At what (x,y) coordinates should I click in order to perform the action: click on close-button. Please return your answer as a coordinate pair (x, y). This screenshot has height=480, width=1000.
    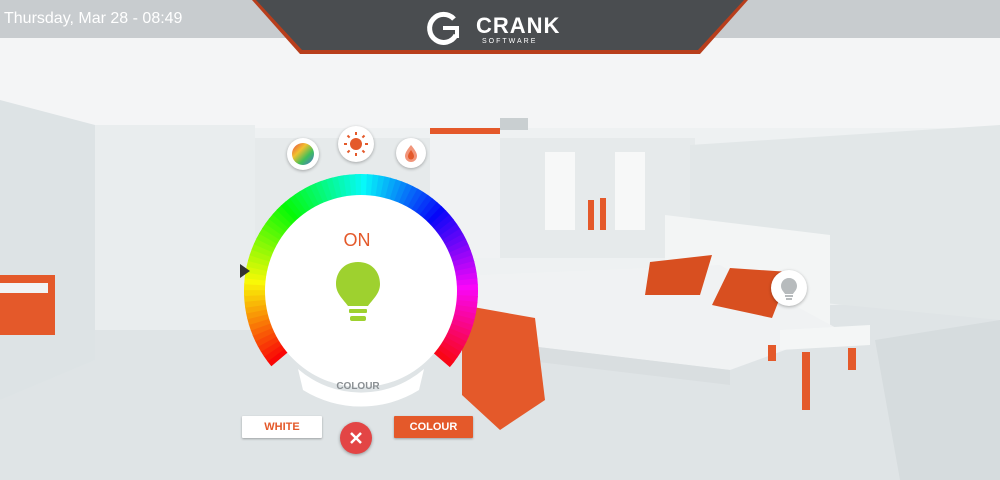
    Looking at the image, I should click on (356, 438).